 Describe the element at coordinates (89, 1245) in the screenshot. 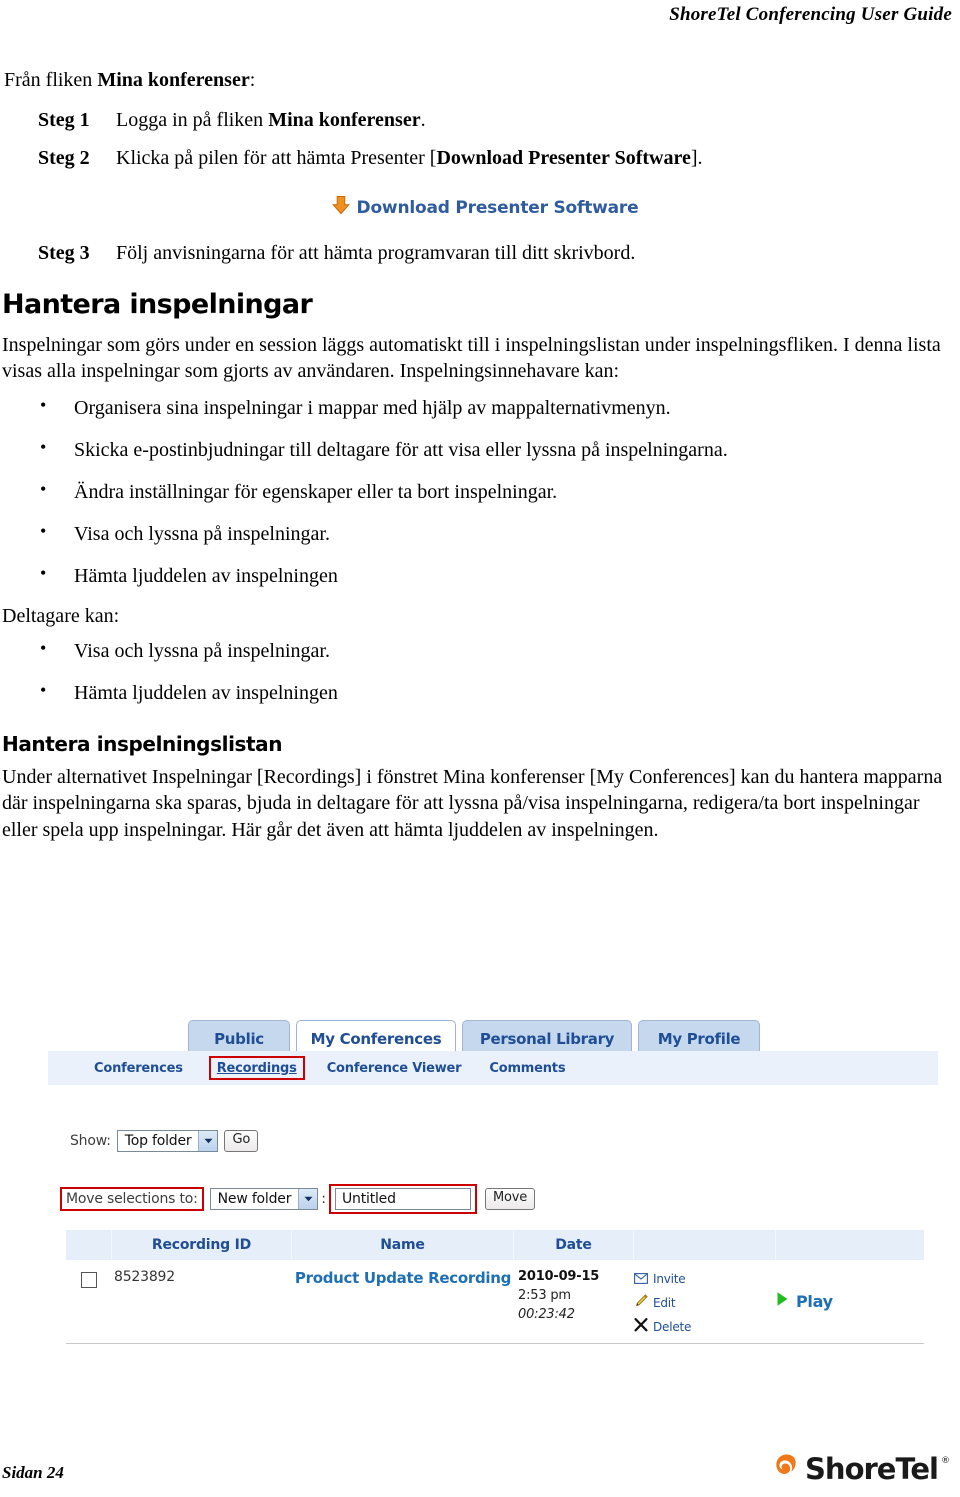

I see `column-header-select` at that location.